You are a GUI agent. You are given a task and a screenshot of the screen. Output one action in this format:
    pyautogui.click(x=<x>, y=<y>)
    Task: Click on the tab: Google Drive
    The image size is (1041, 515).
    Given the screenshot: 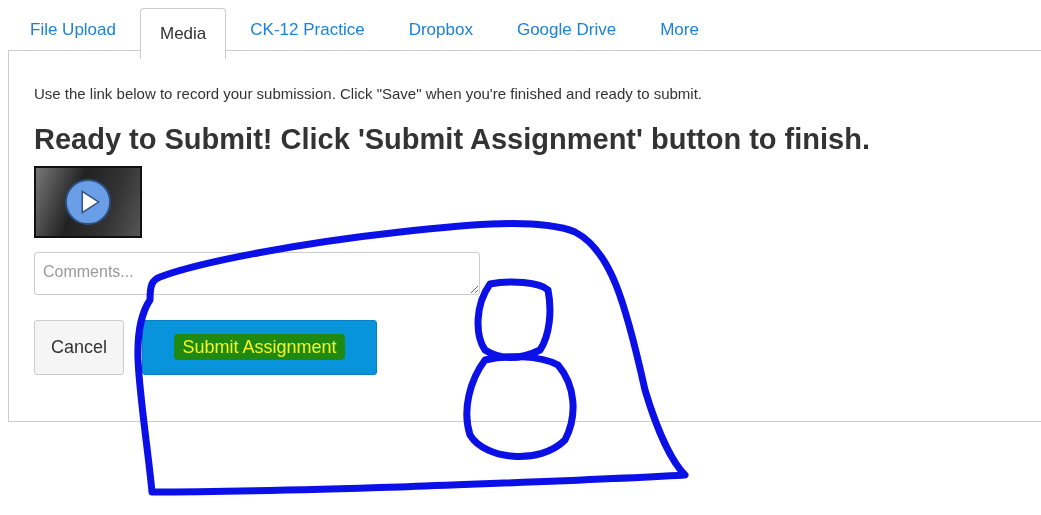 What is the action you would take?
    pyautogui.click(x=566, y=29)
    